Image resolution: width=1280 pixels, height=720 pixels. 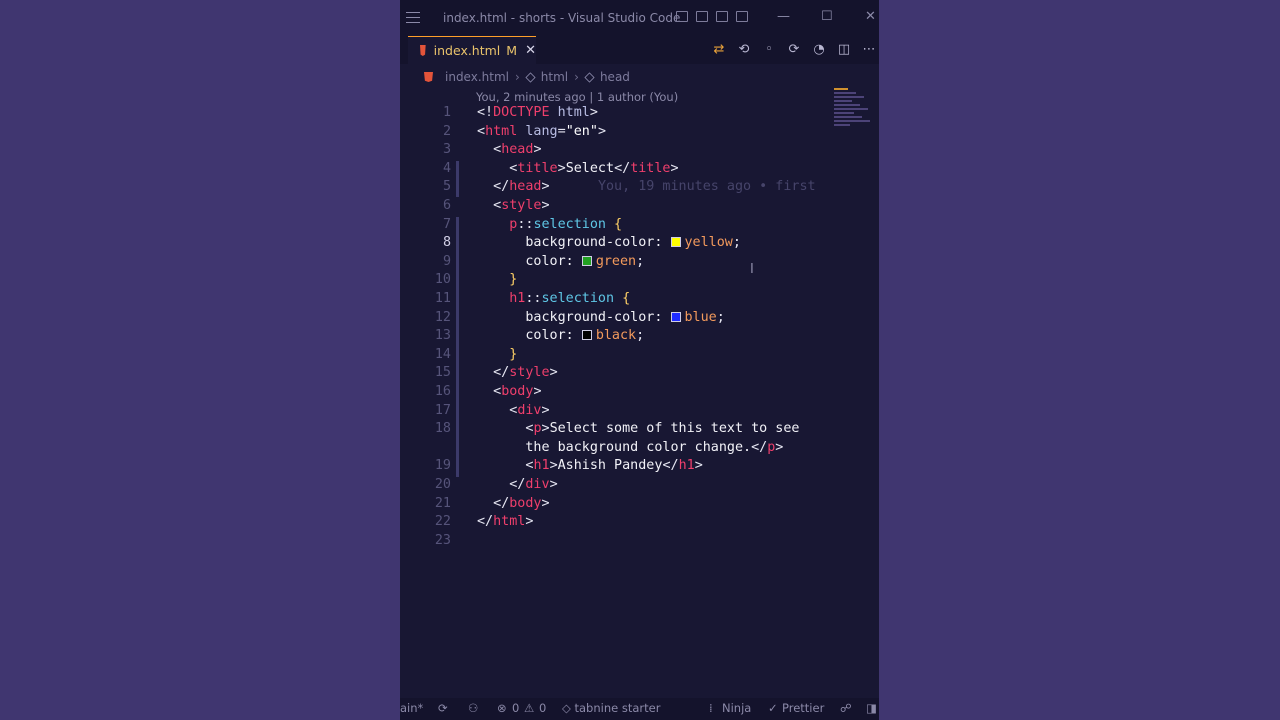 What do you see at coordinates (639, 411) in the screenshot?
I see `code-line: 17 <div>` at bounding box center [639, 411].